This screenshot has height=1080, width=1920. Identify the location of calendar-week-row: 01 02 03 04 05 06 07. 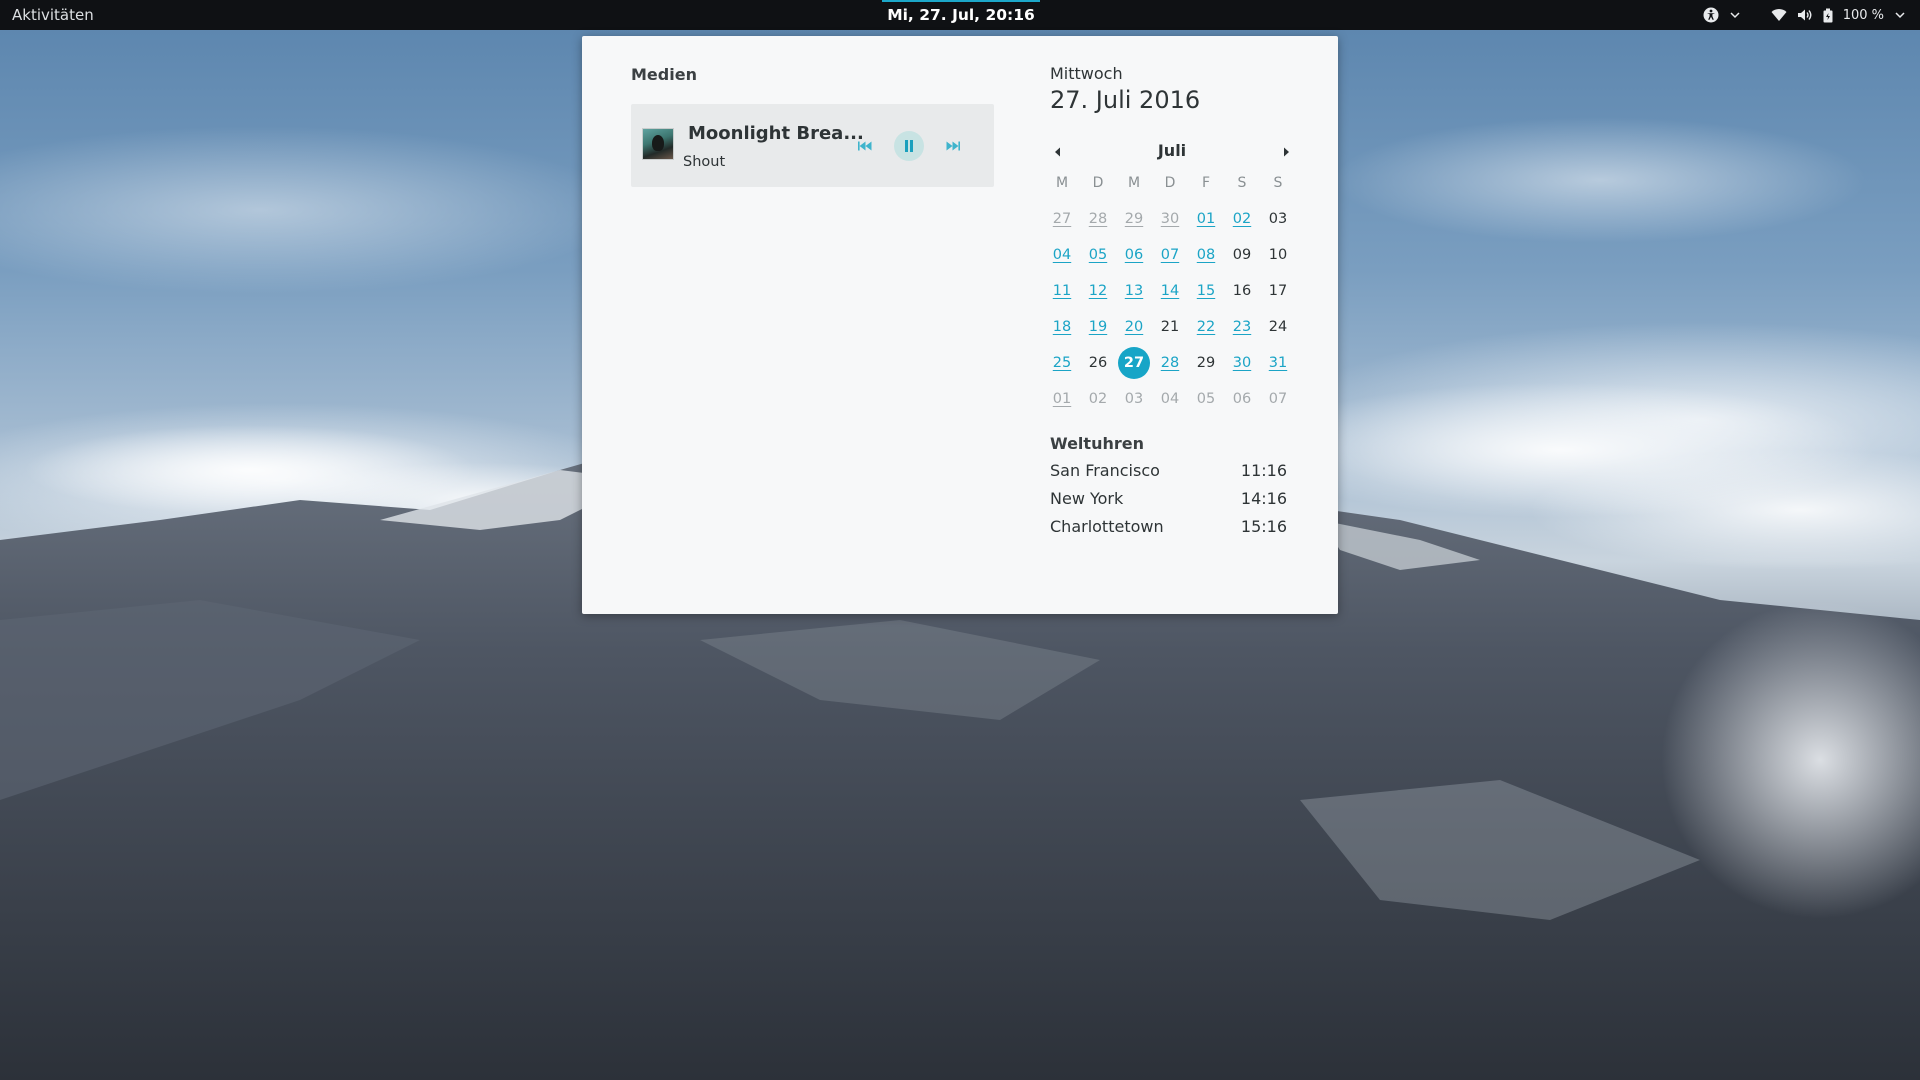
(1170, 399).